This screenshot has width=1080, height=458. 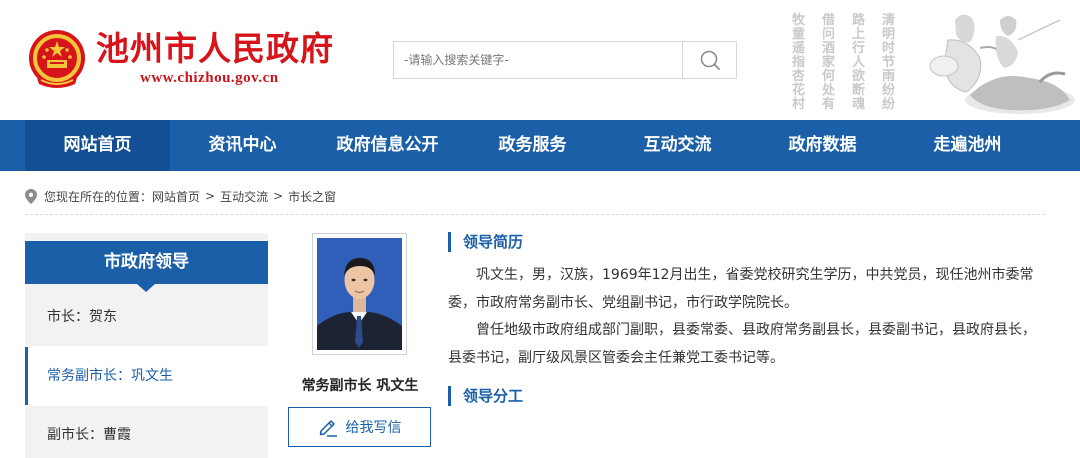 What do you see at coordinates (829, 62) in the screenshot?
I see `poem-column: 借问酒家何处有` at bounding box center [829, 62].